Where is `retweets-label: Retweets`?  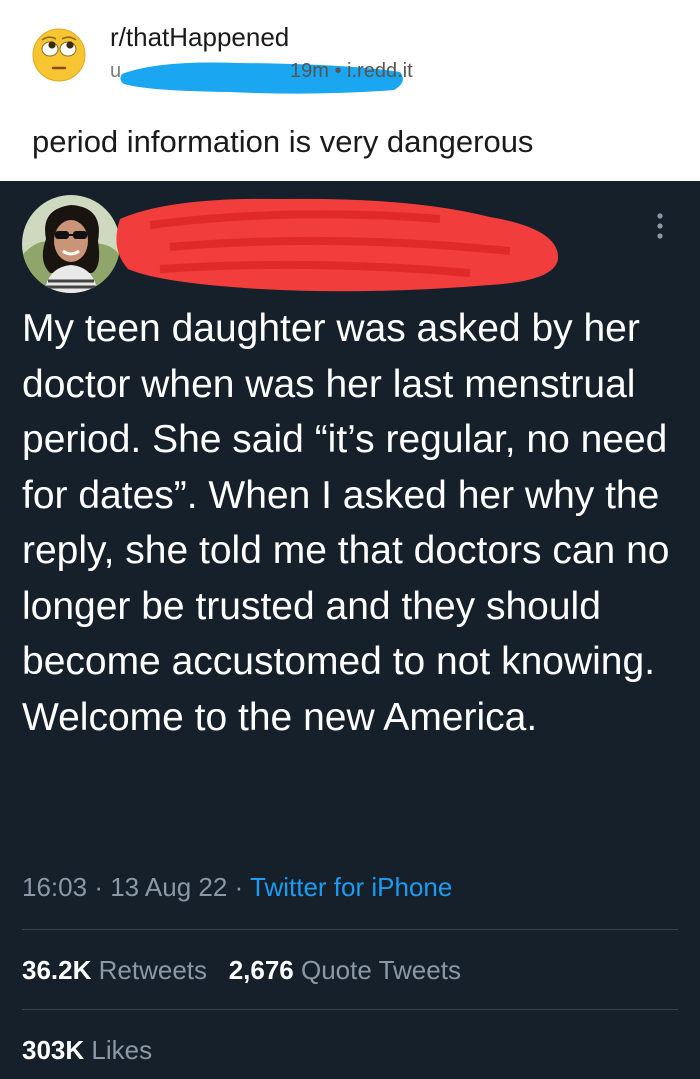
retweets-label: Retweets is located at coordinates (153, 970).